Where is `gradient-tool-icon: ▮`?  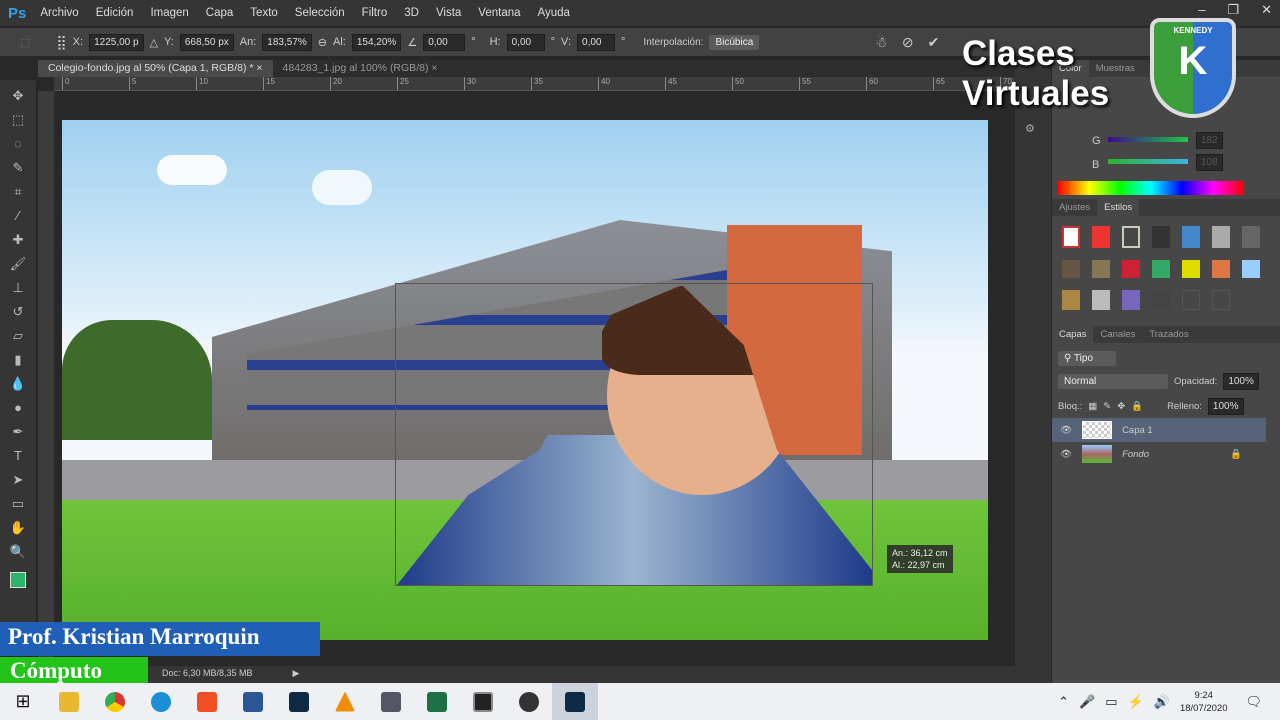 gradient-tool-icon: ▮ is located at coordinates (18, 360).